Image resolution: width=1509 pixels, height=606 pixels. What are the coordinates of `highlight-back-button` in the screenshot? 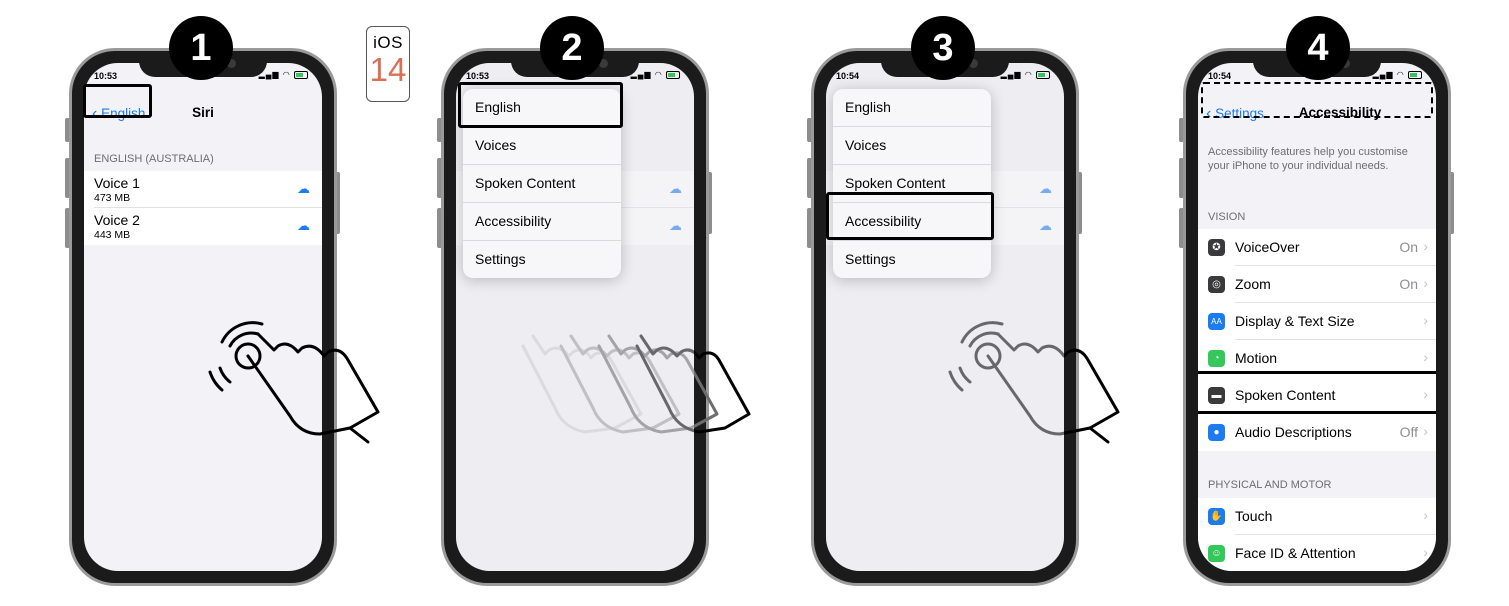 It's located at (117, 101).